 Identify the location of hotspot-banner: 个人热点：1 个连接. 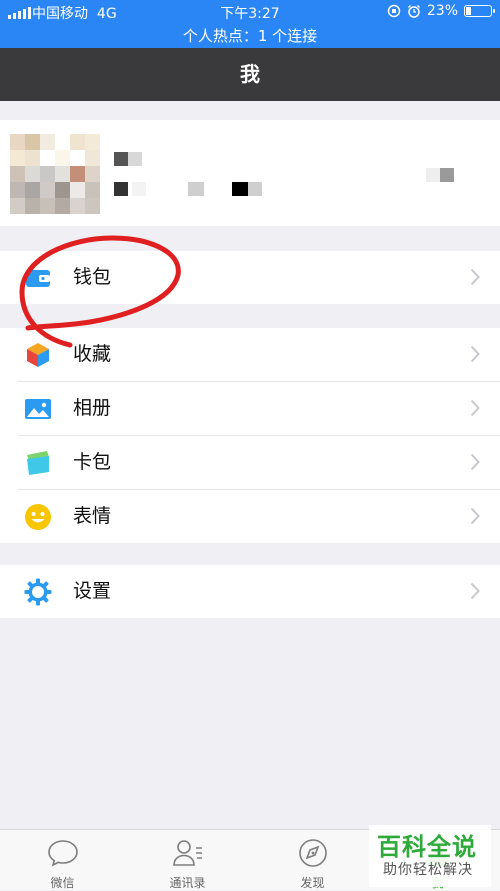
(250, 35).